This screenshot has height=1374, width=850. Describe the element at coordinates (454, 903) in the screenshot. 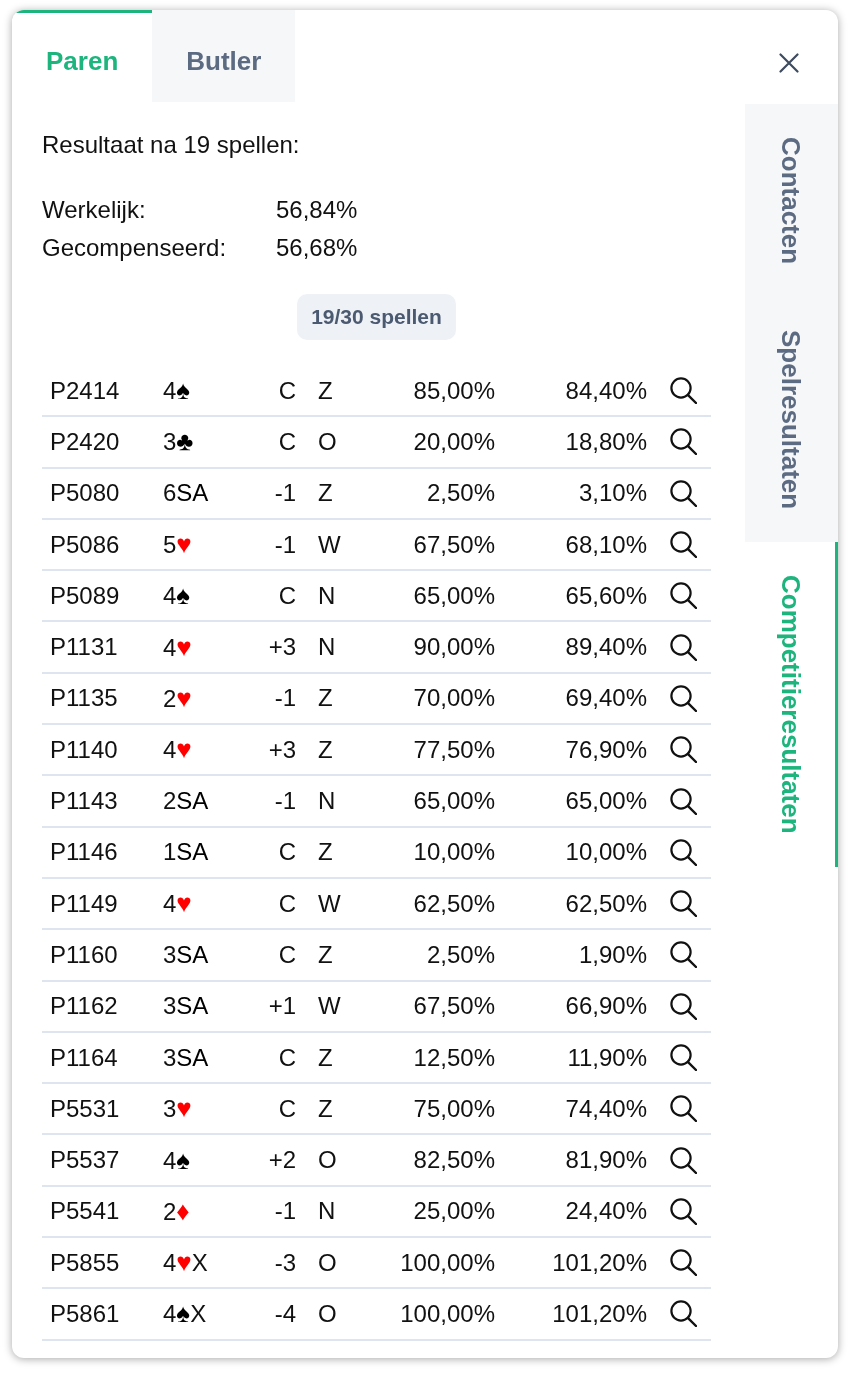

I see `percent-text: 62,50%` at that location.